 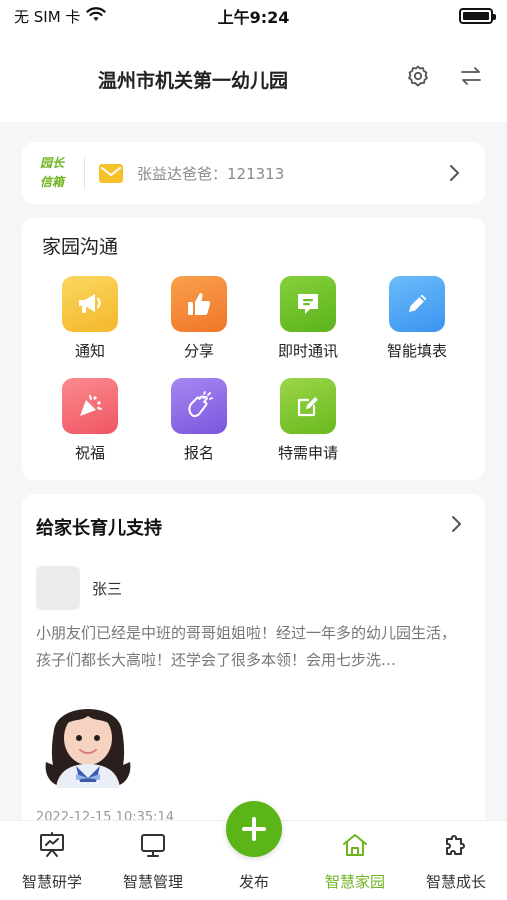 What do you see at coordinates (417, 304) in the screenshot?
I see `pencil-icon` at bounding box center [417, 304].